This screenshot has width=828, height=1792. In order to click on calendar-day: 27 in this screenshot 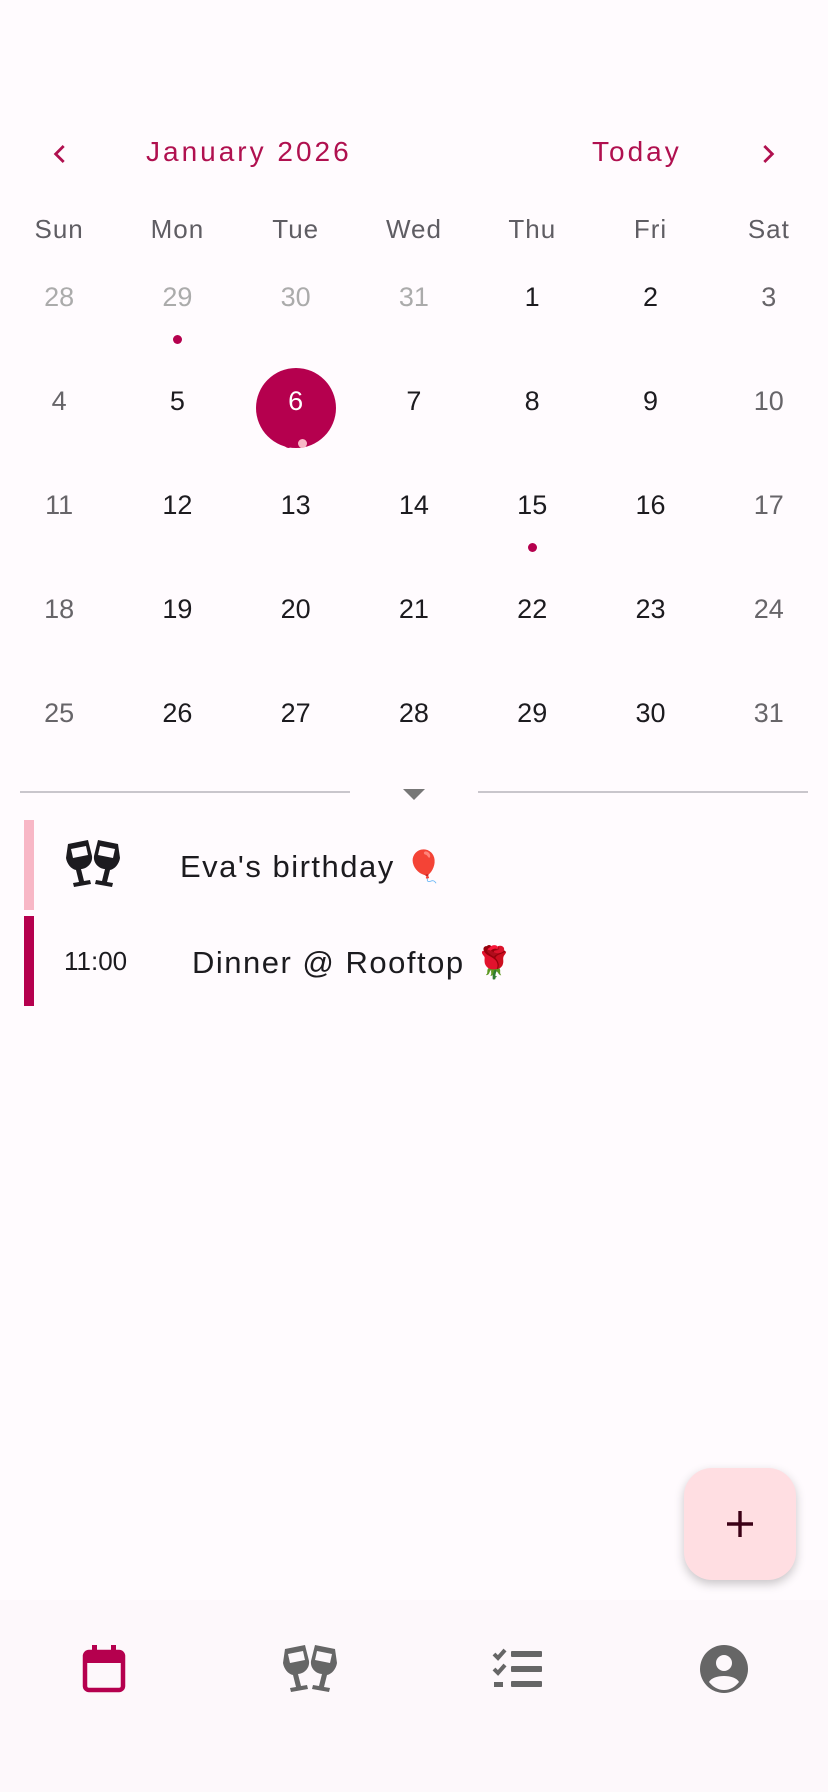, I will do `click(296, 720)`.